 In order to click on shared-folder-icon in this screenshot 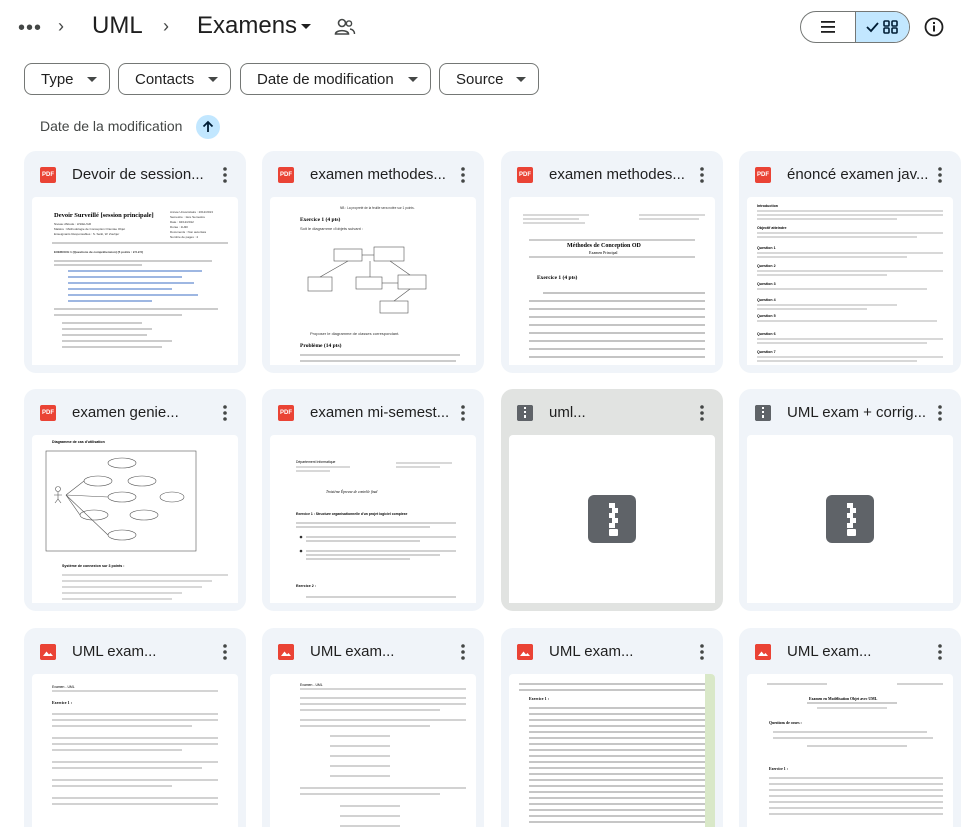, I will do `click(345, 27)`.